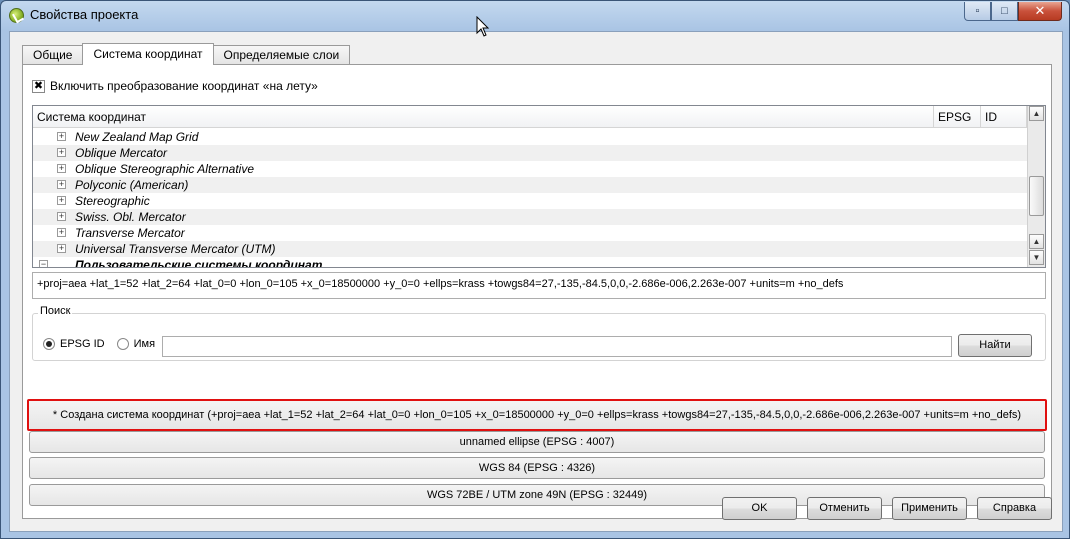 This screenshot has height=539, width=1070. Describe the element at coordinates (38, 86) in the screenshot. I see `otf-checkbox: ✖` at that location.